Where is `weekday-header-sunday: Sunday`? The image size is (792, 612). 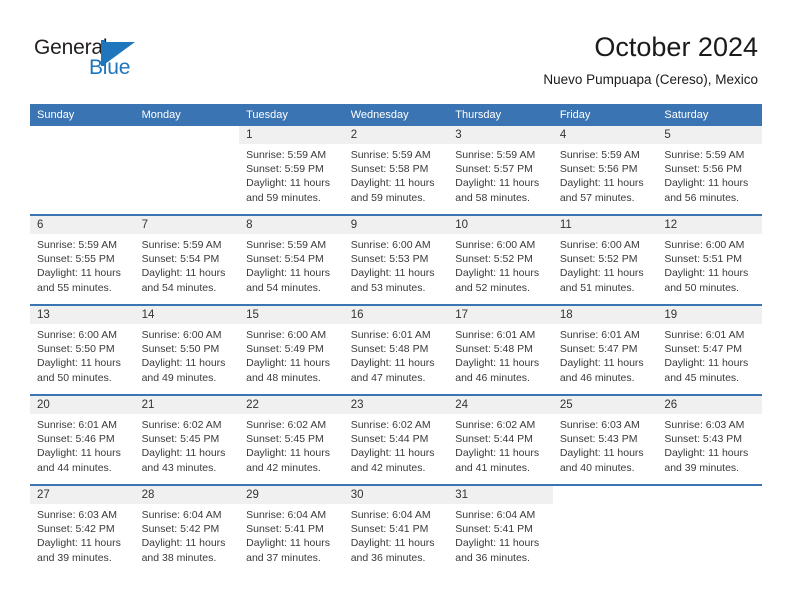
weekday-header-sunday: Sunday is located at coordinates (82, 115).